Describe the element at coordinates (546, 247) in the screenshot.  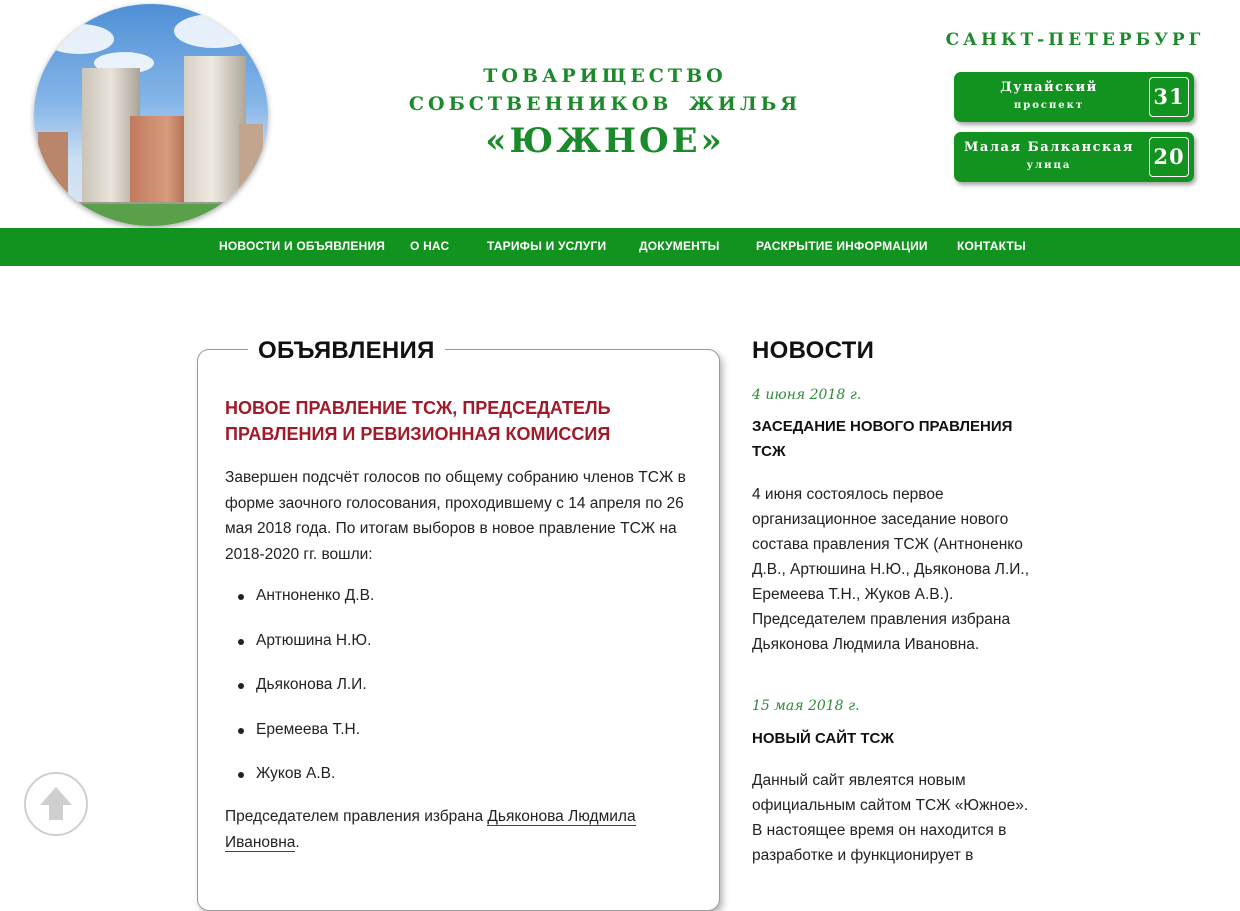
I see `nav-tariffs: ТАРИФЫ И УСЛУГИ` at that location.